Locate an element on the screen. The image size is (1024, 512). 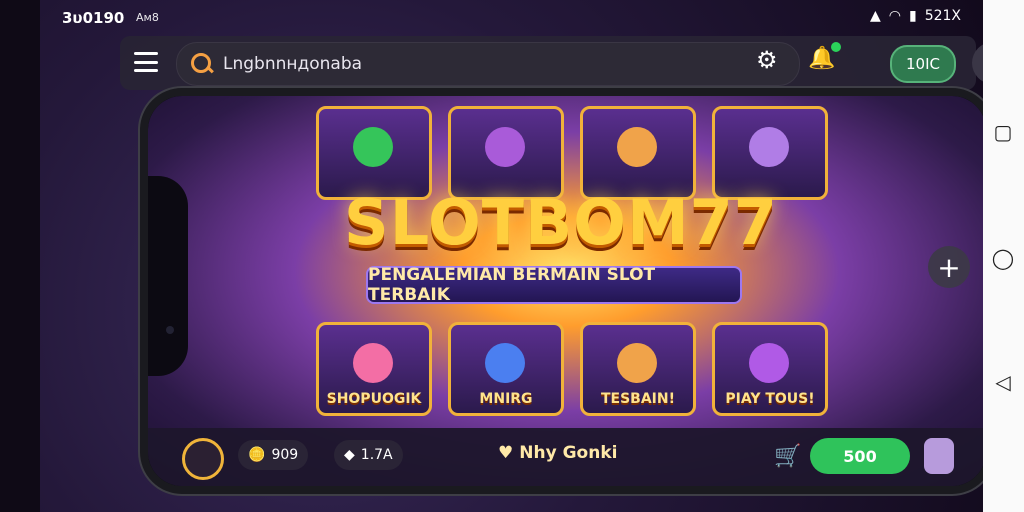
bottom-tile-2: MNIRG is located at coordinates (506, 369).